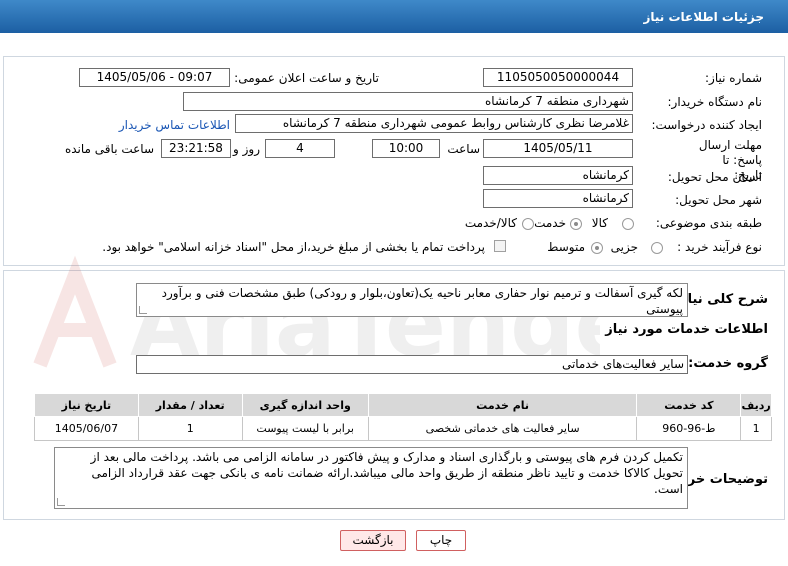 The image size is (788, 566). Describe the element at coordinates (715, 102) in the screenshot. I see `buyer-org-label: نام دستگاه خریدار:` at that location.